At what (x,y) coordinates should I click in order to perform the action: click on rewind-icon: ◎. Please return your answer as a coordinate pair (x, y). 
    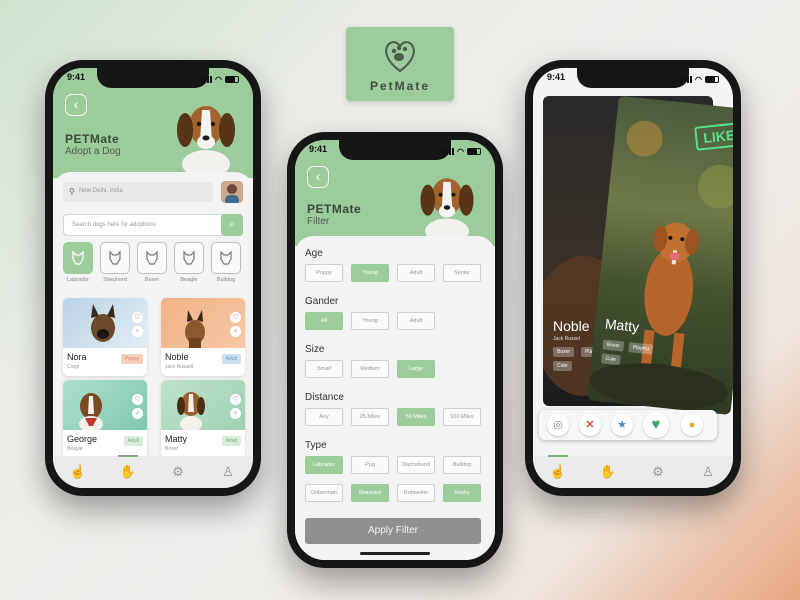
    Looking at the image, I should click on (558, 425).